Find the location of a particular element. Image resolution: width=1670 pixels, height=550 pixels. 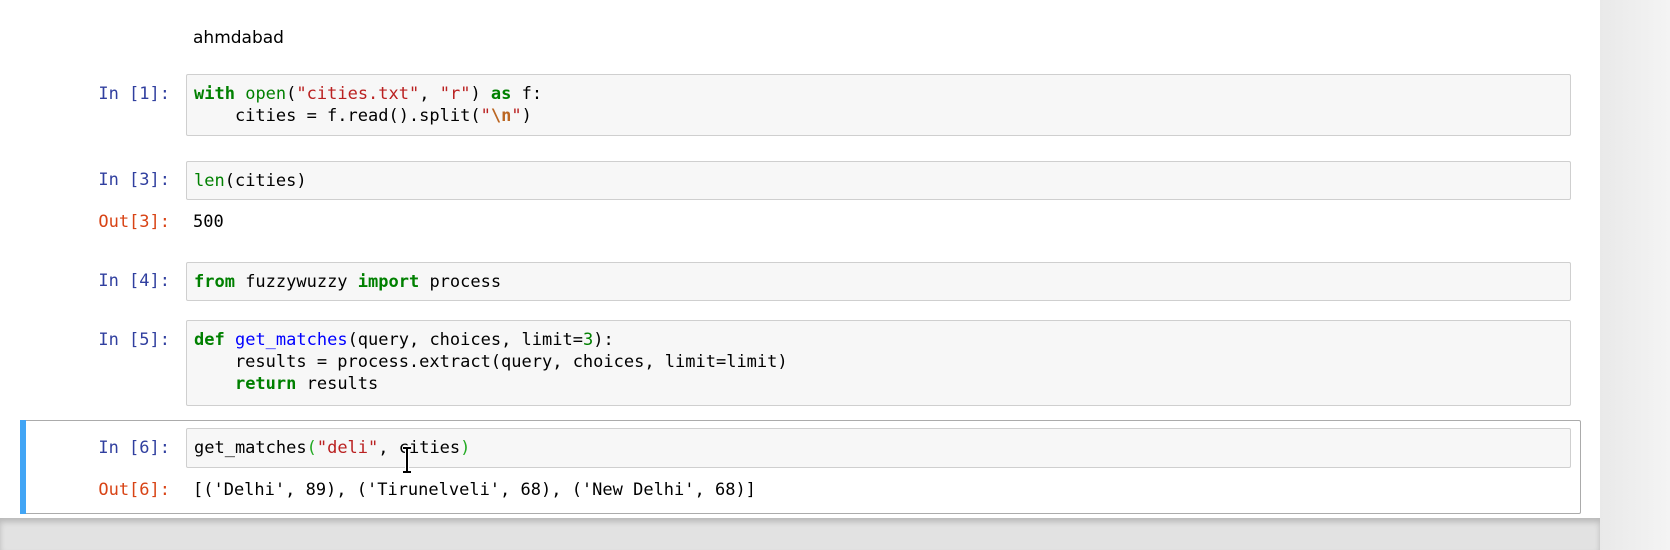

markdown-output: ahmdabad is located at coordinates (238, 38).